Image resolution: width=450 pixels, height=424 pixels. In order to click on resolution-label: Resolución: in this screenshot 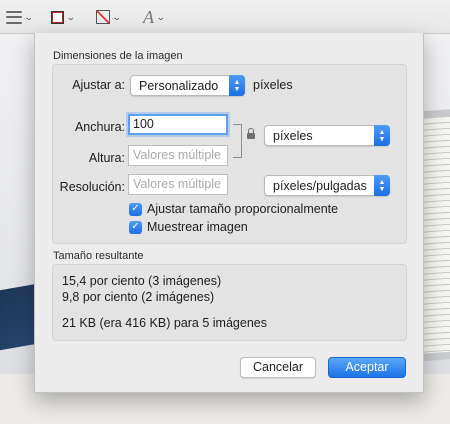, I will do `click(92, 187)`.